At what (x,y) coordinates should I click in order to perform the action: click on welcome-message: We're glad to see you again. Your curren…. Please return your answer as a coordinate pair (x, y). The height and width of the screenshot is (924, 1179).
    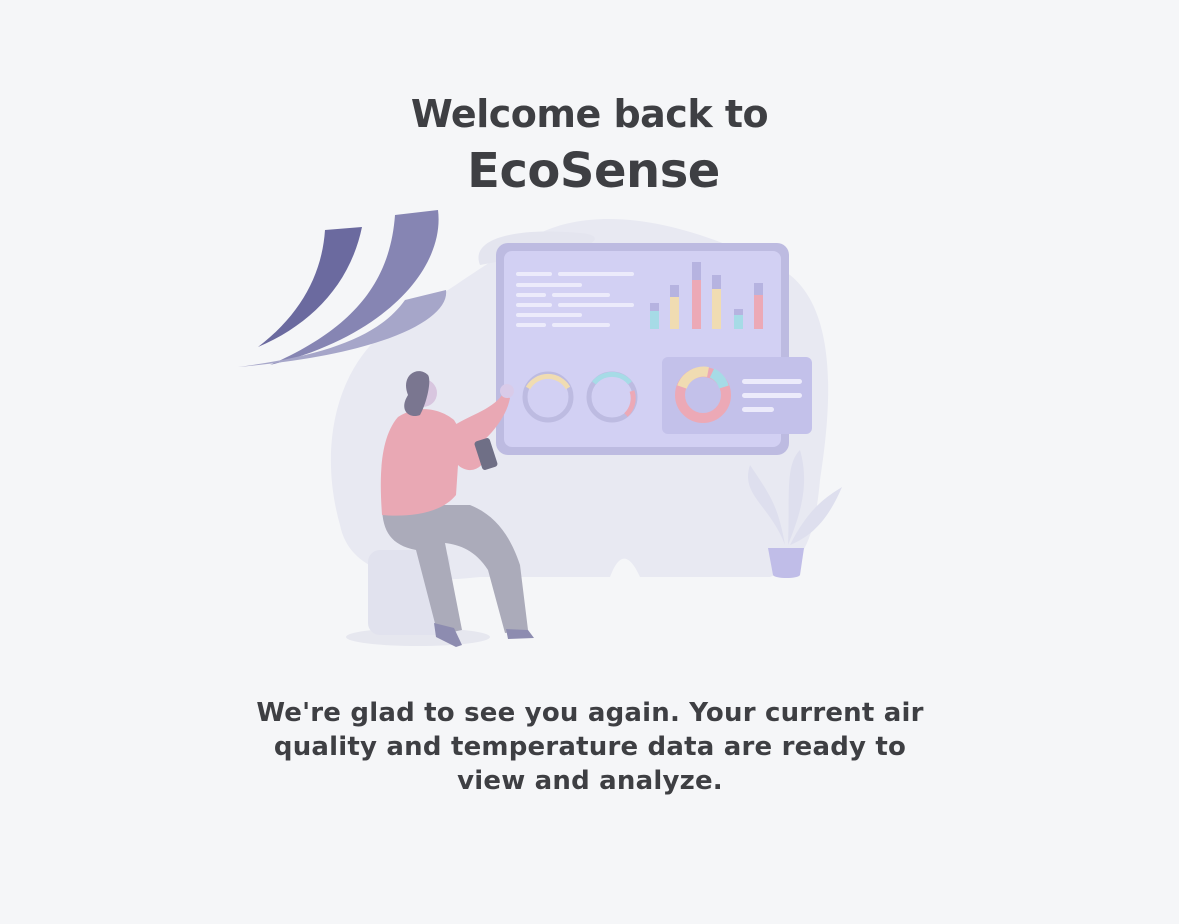
    Looking at the image, I should click on (590, 747).